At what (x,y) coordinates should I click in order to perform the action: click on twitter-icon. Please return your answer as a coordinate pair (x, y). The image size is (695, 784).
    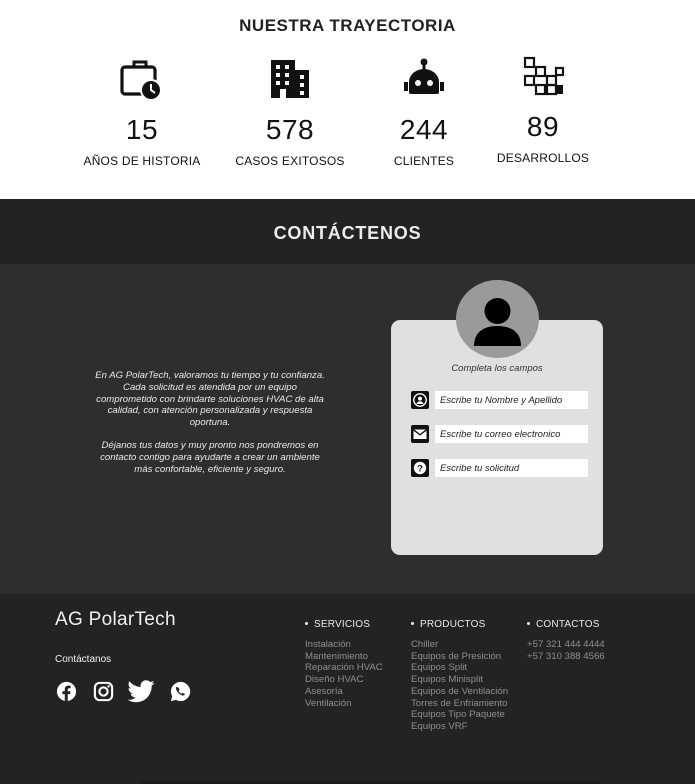
    Looking at the image, I should click on (141, 691).